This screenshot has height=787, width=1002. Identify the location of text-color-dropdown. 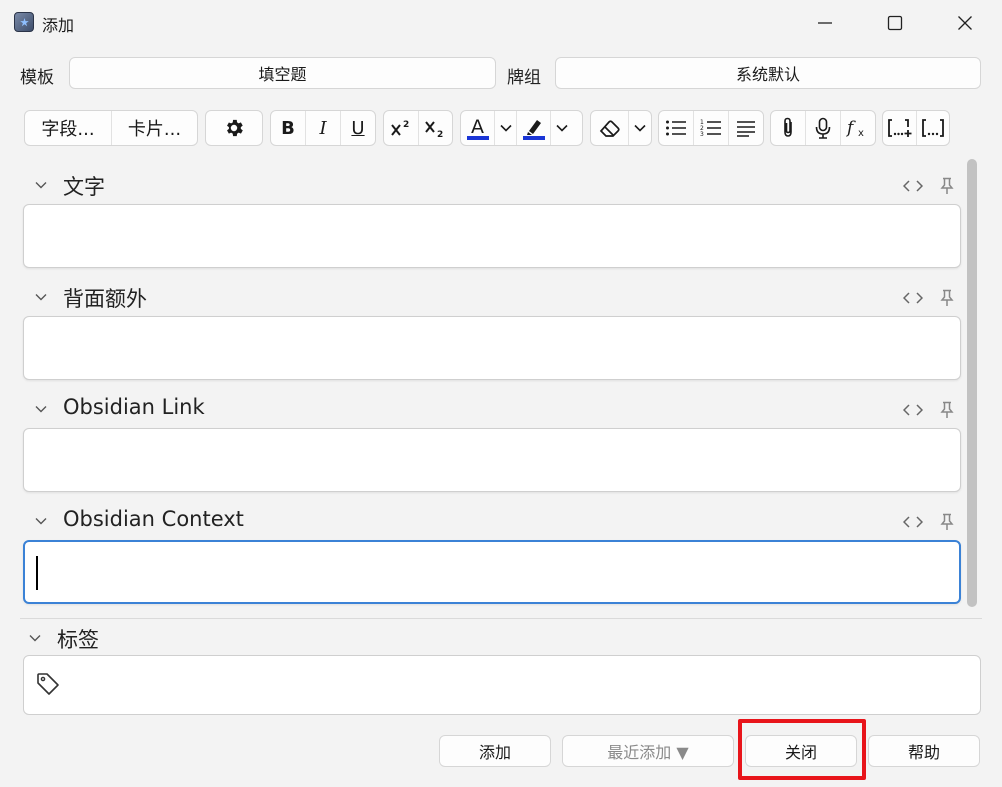
(506, 128).